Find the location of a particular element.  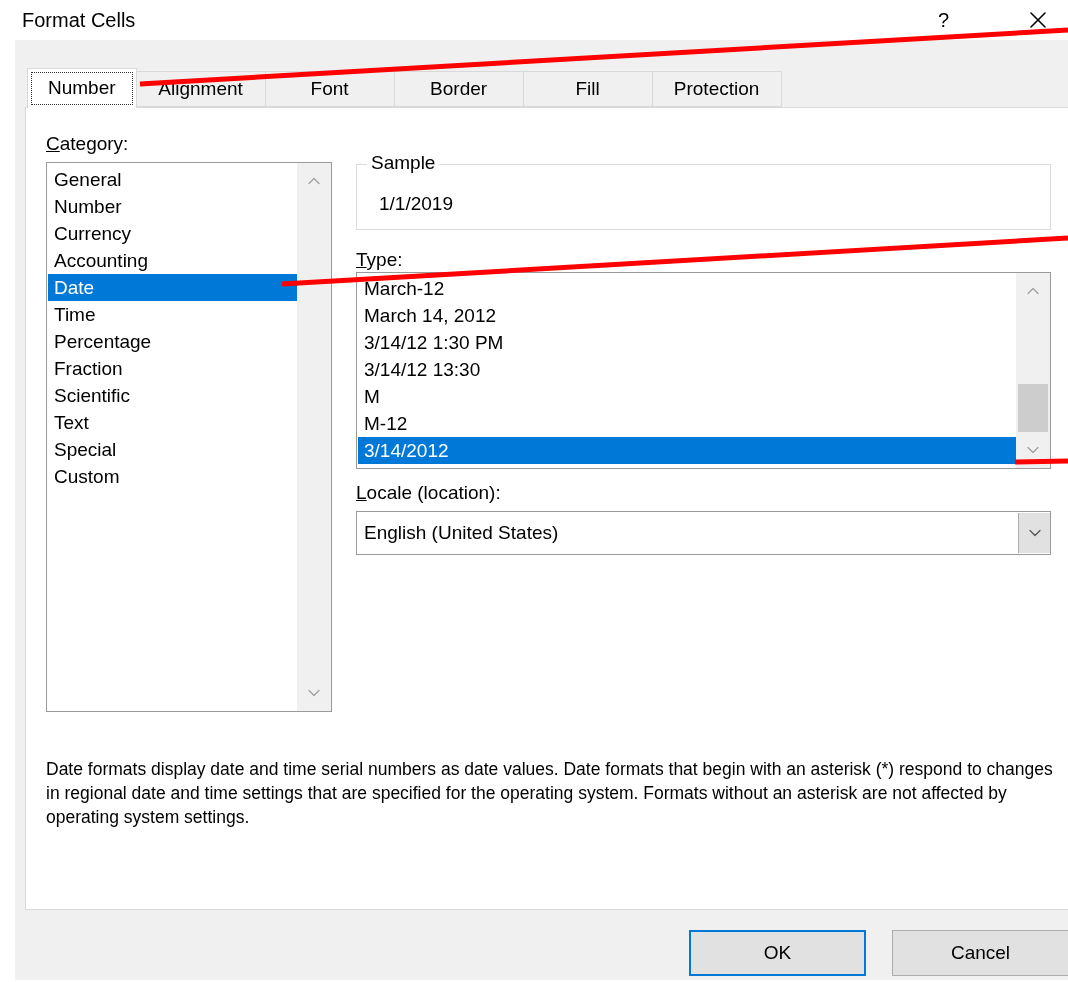

sample-value: 1/1/2019 is located at coordinates (416, 204).